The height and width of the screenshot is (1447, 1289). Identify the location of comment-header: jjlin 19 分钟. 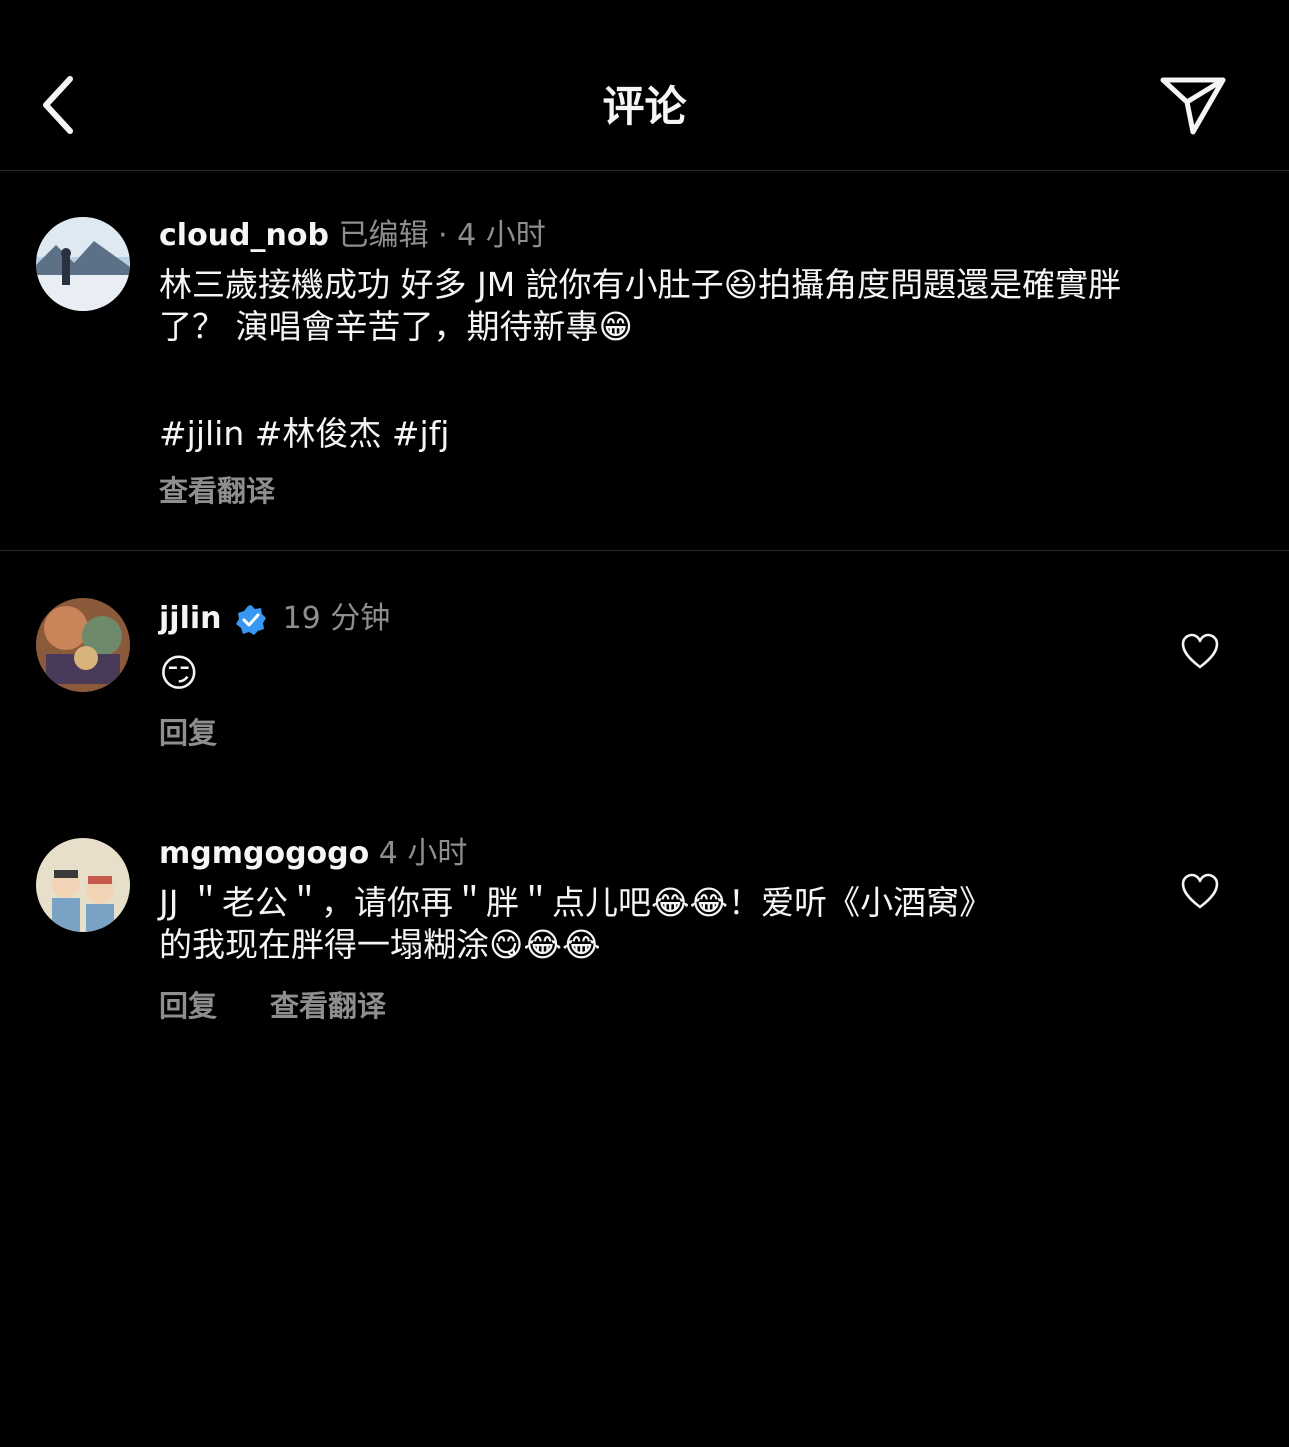
(274, 619).